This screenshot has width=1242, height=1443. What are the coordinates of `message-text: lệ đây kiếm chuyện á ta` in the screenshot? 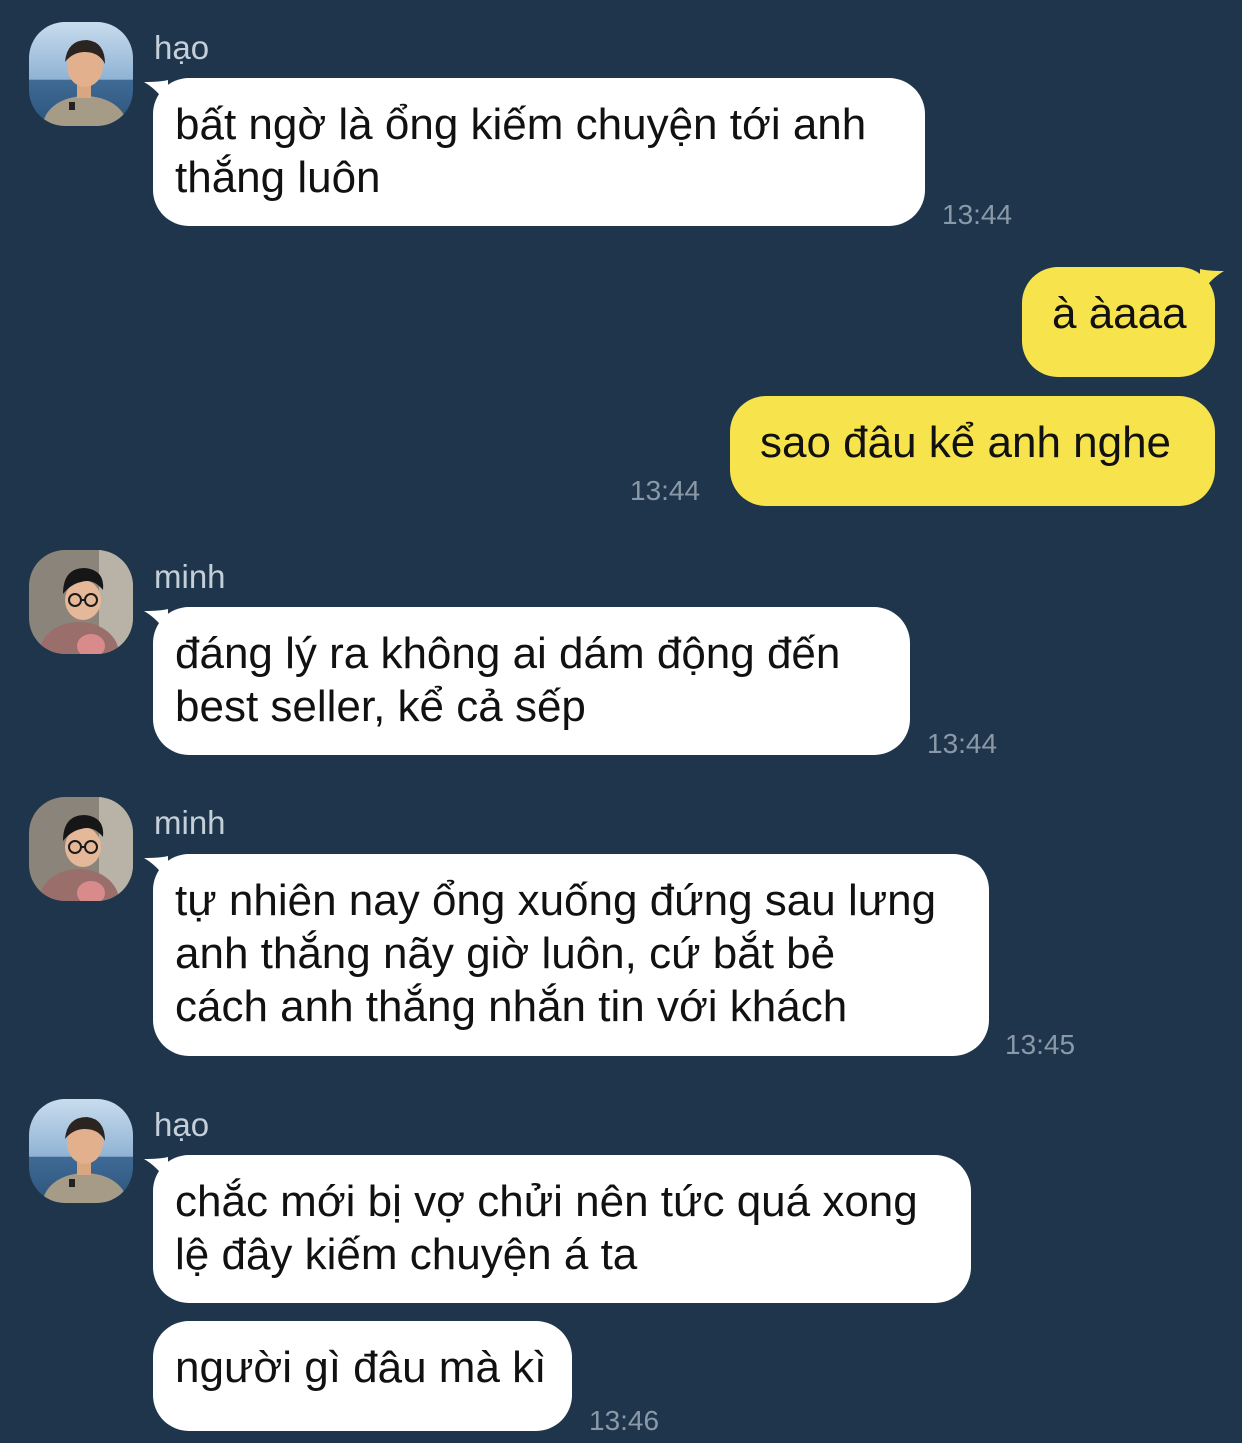 It's located at (406, 1254).